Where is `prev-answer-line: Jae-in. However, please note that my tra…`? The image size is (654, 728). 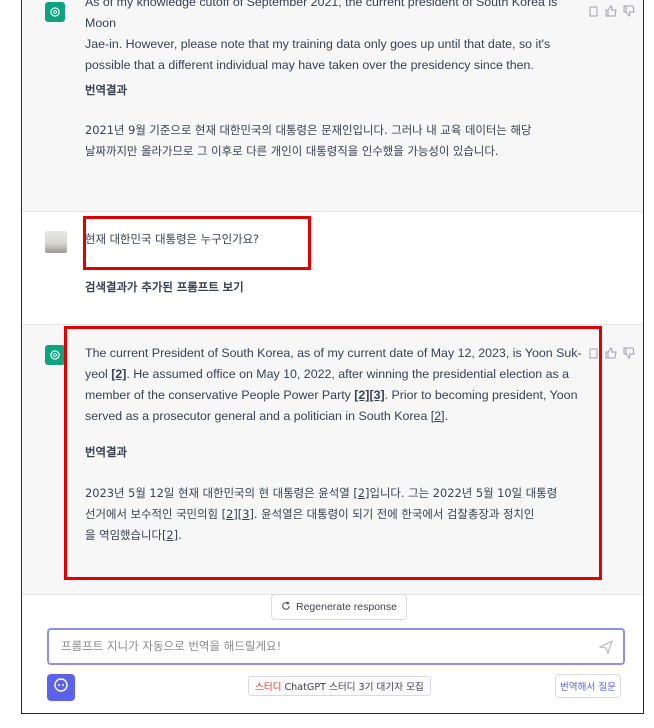 prev-answer-line: Jae-in. However, please note that my tra… is located at coordinates (318, 44).